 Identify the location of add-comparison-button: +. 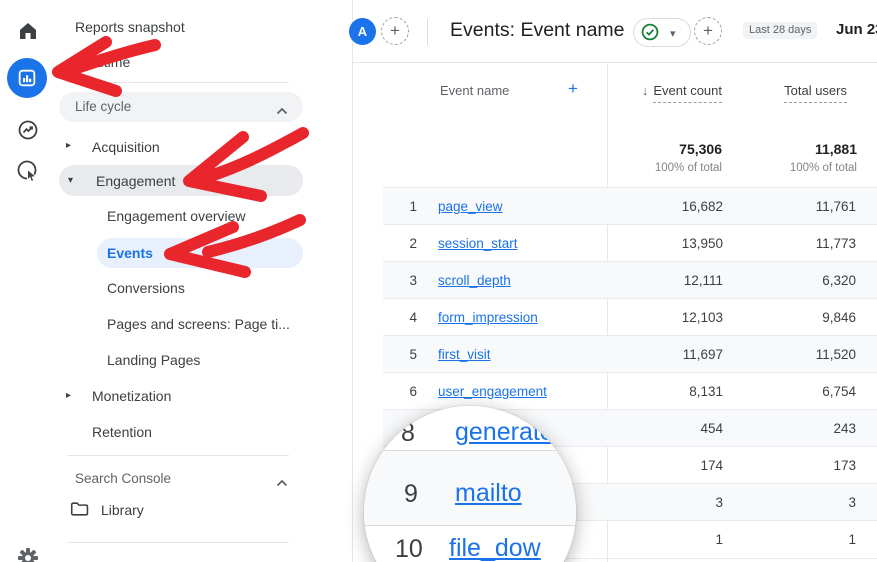
(395, 31).